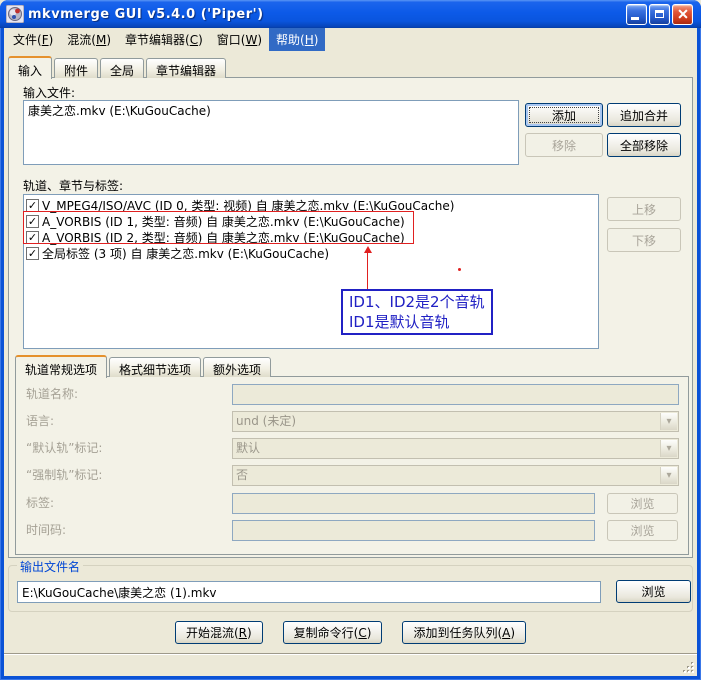 The width and height of the screenshot is (701, 680). I want to click on track-name-label: 轨道名称:, so click(52, 394).